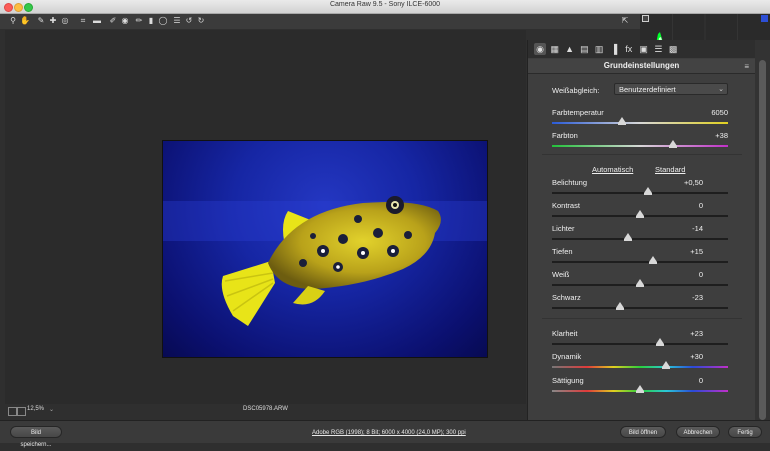  I want to click on graduated-filter-icon: ▮, so click(151, 21).